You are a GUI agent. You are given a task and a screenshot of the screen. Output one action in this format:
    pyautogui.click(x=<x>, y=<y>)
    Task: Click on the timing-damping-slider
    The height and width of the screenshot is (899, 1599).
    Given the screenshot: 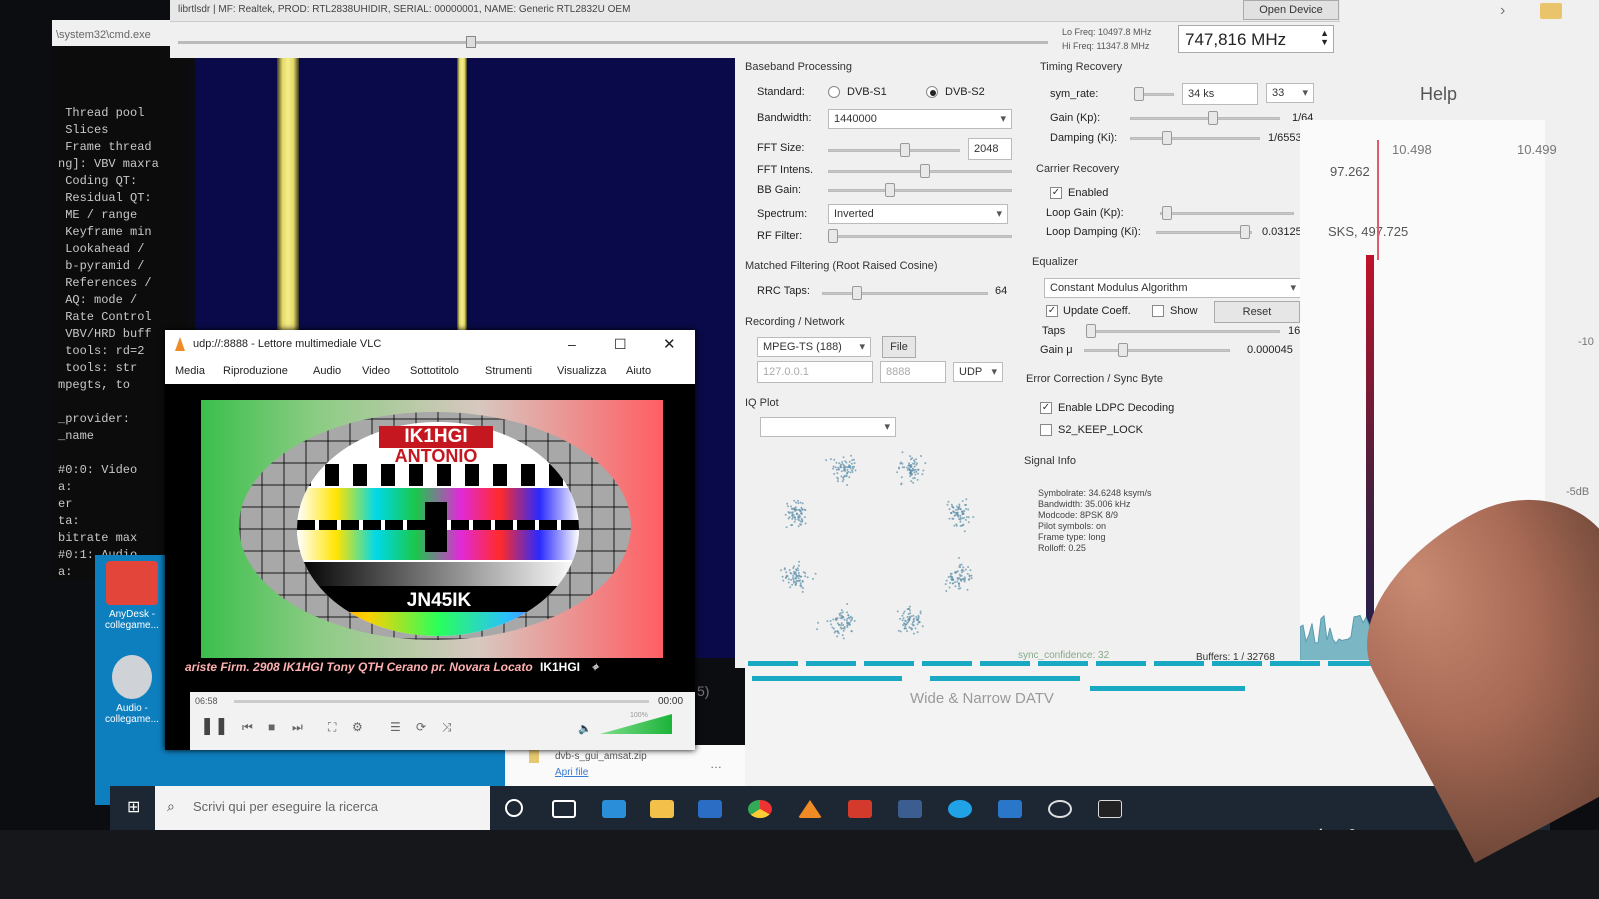 What is the action you would take?
    pyautogui.click(x=1195, y=138)
    